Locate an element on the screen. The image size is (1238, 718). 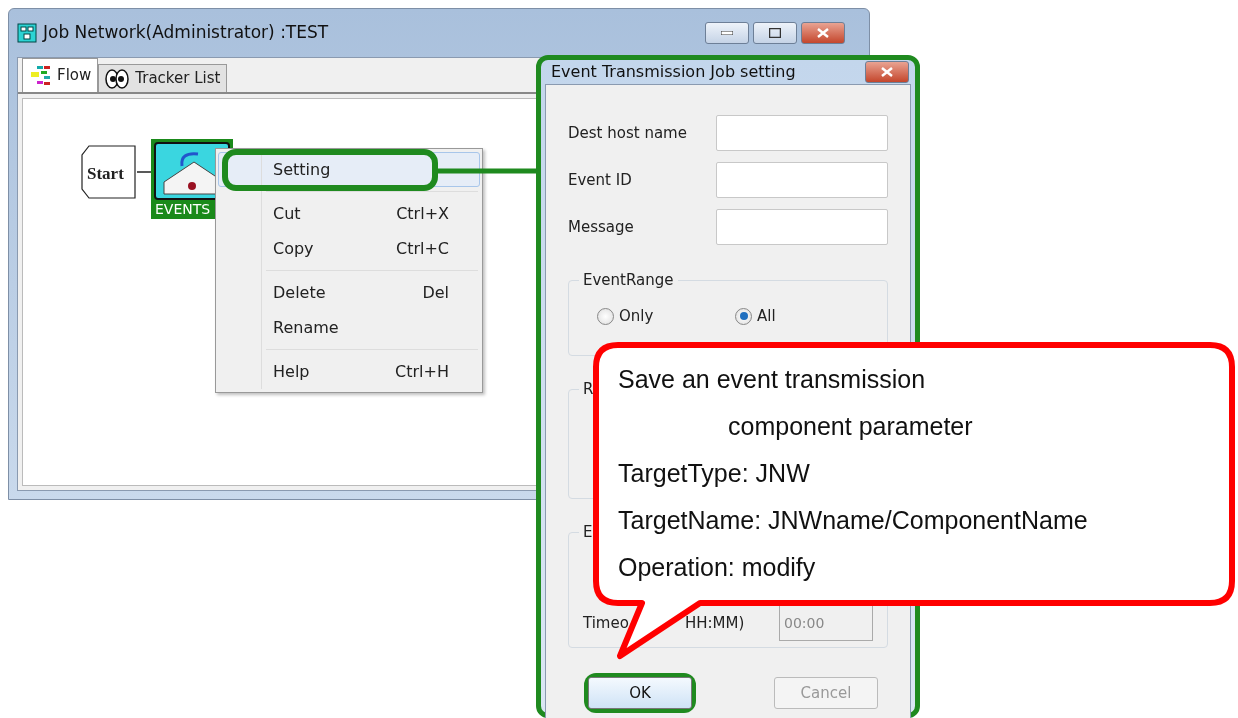
maximize-icon is located at coordinates (775, 33).